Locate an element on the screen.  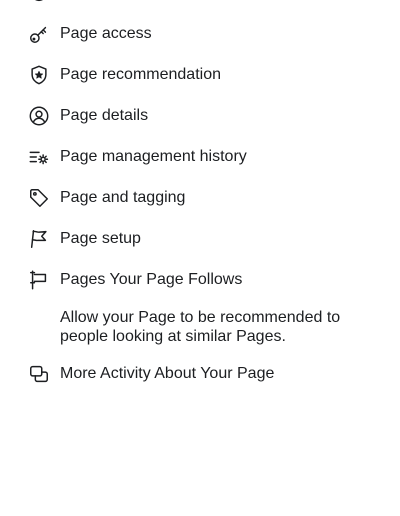
tag-icon is located at coordinates (39, 198).